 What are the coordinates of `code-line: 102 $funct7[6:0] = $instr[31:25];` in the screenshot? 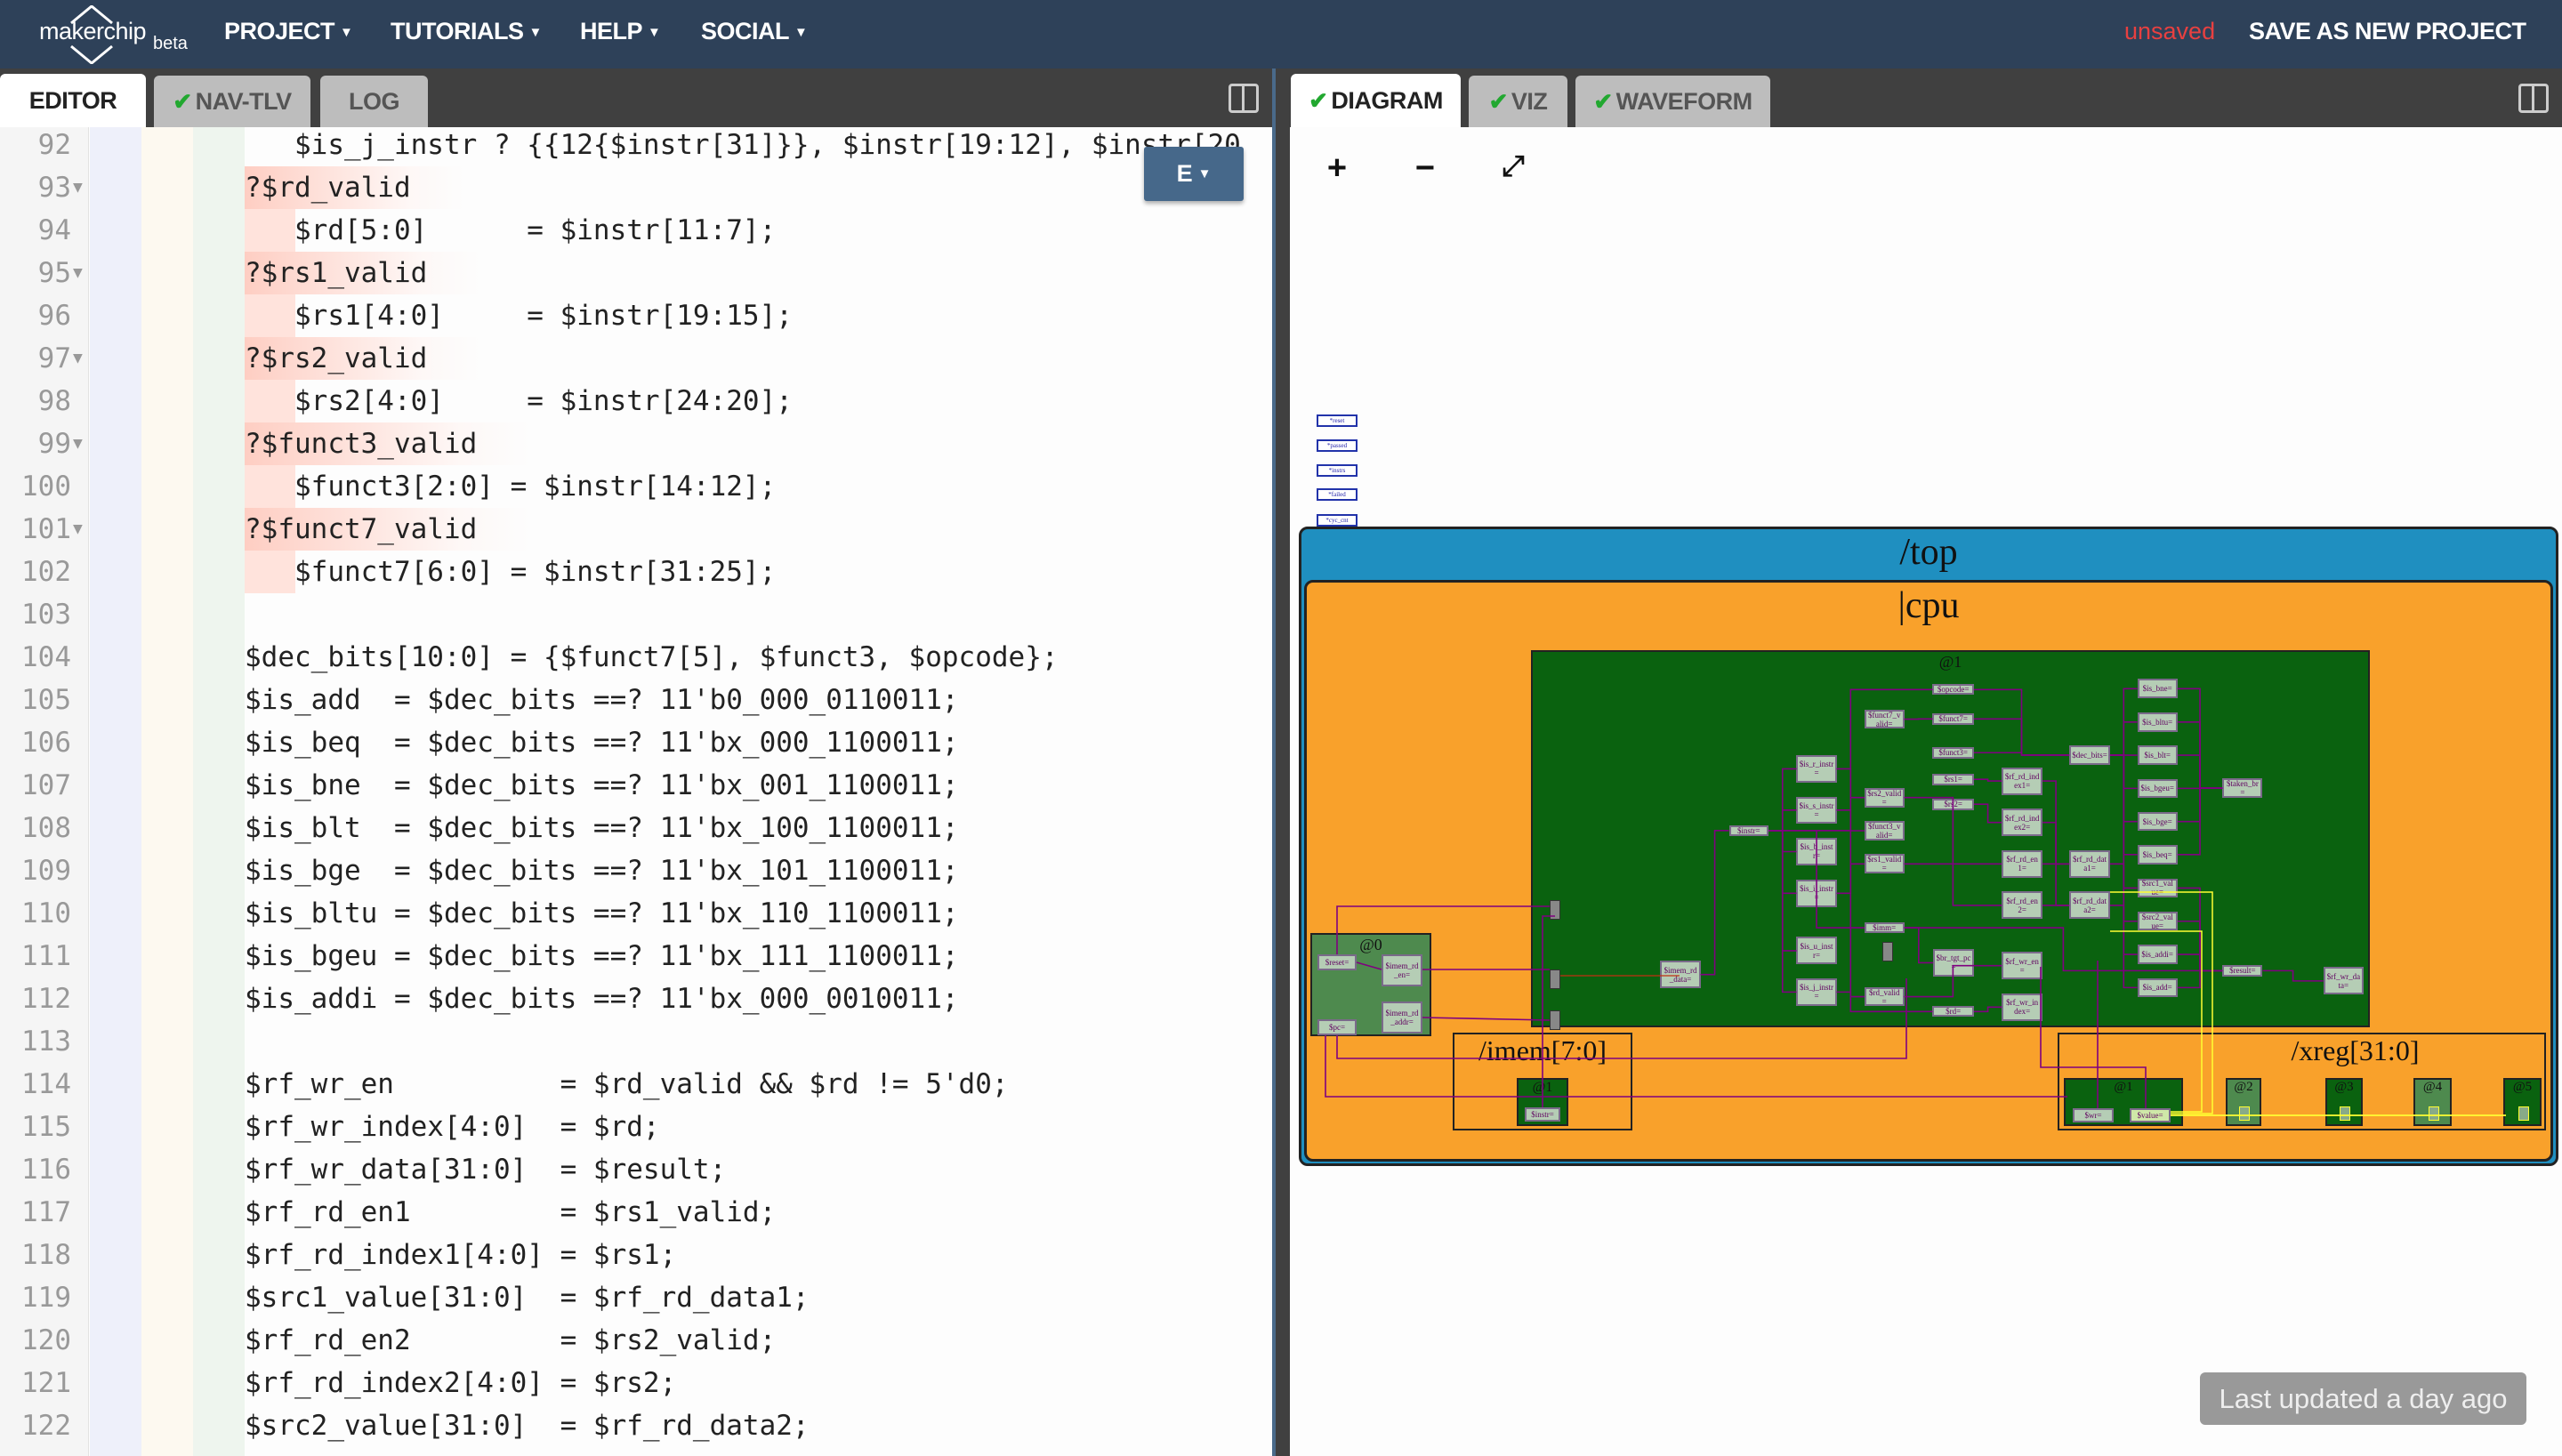 It's located at (636, 572).